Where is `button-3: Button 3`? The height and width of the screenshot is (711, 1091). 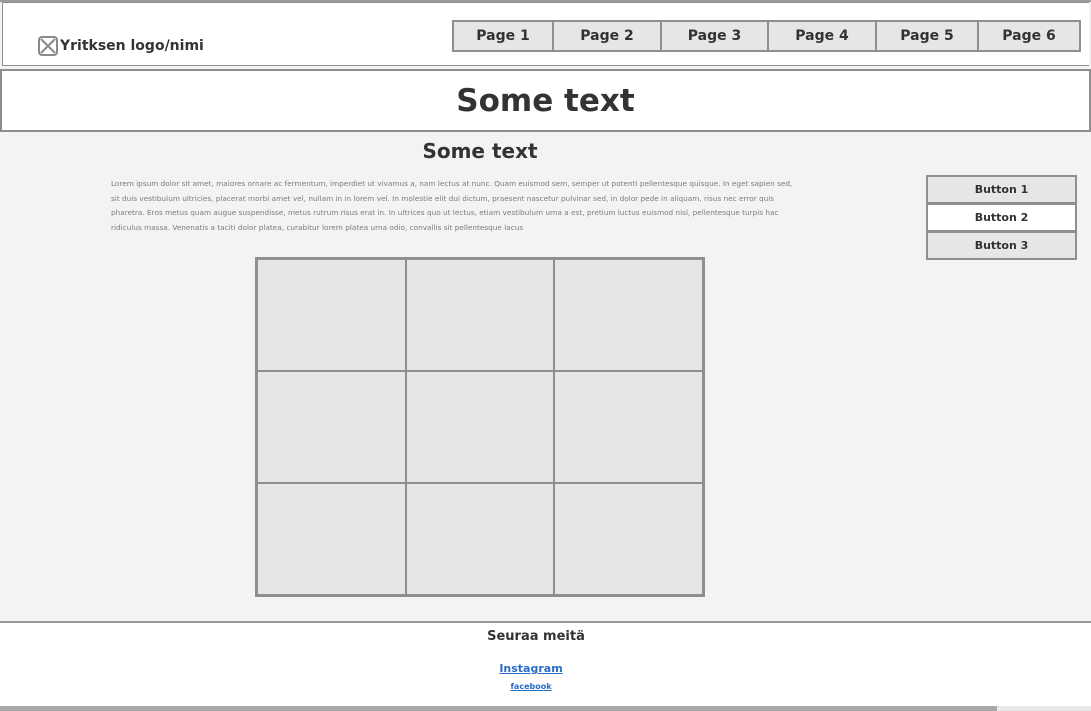
button-3: Button 3 is located at coordinates (1001, 245).